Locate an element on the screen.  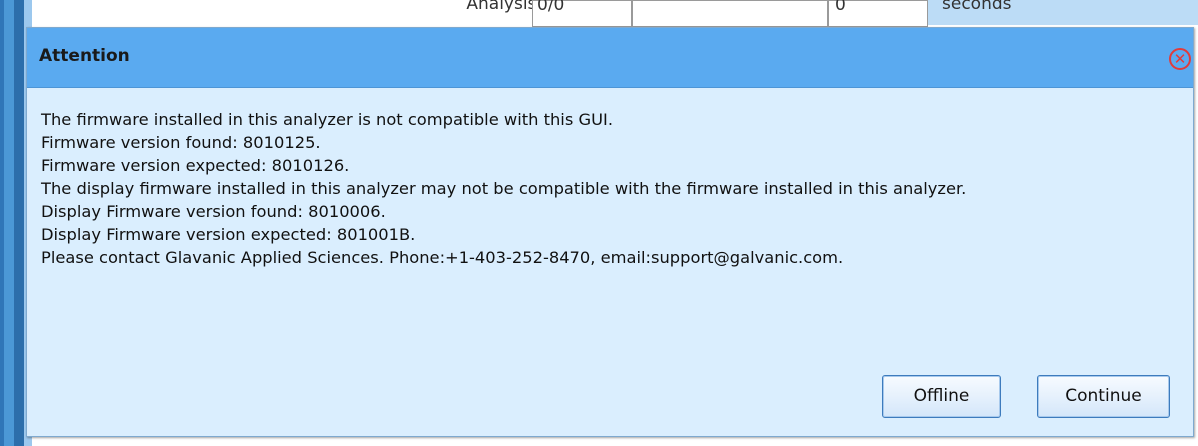
message-line: Firmware version expected: 8010126. is located at coordinates (195, 165).